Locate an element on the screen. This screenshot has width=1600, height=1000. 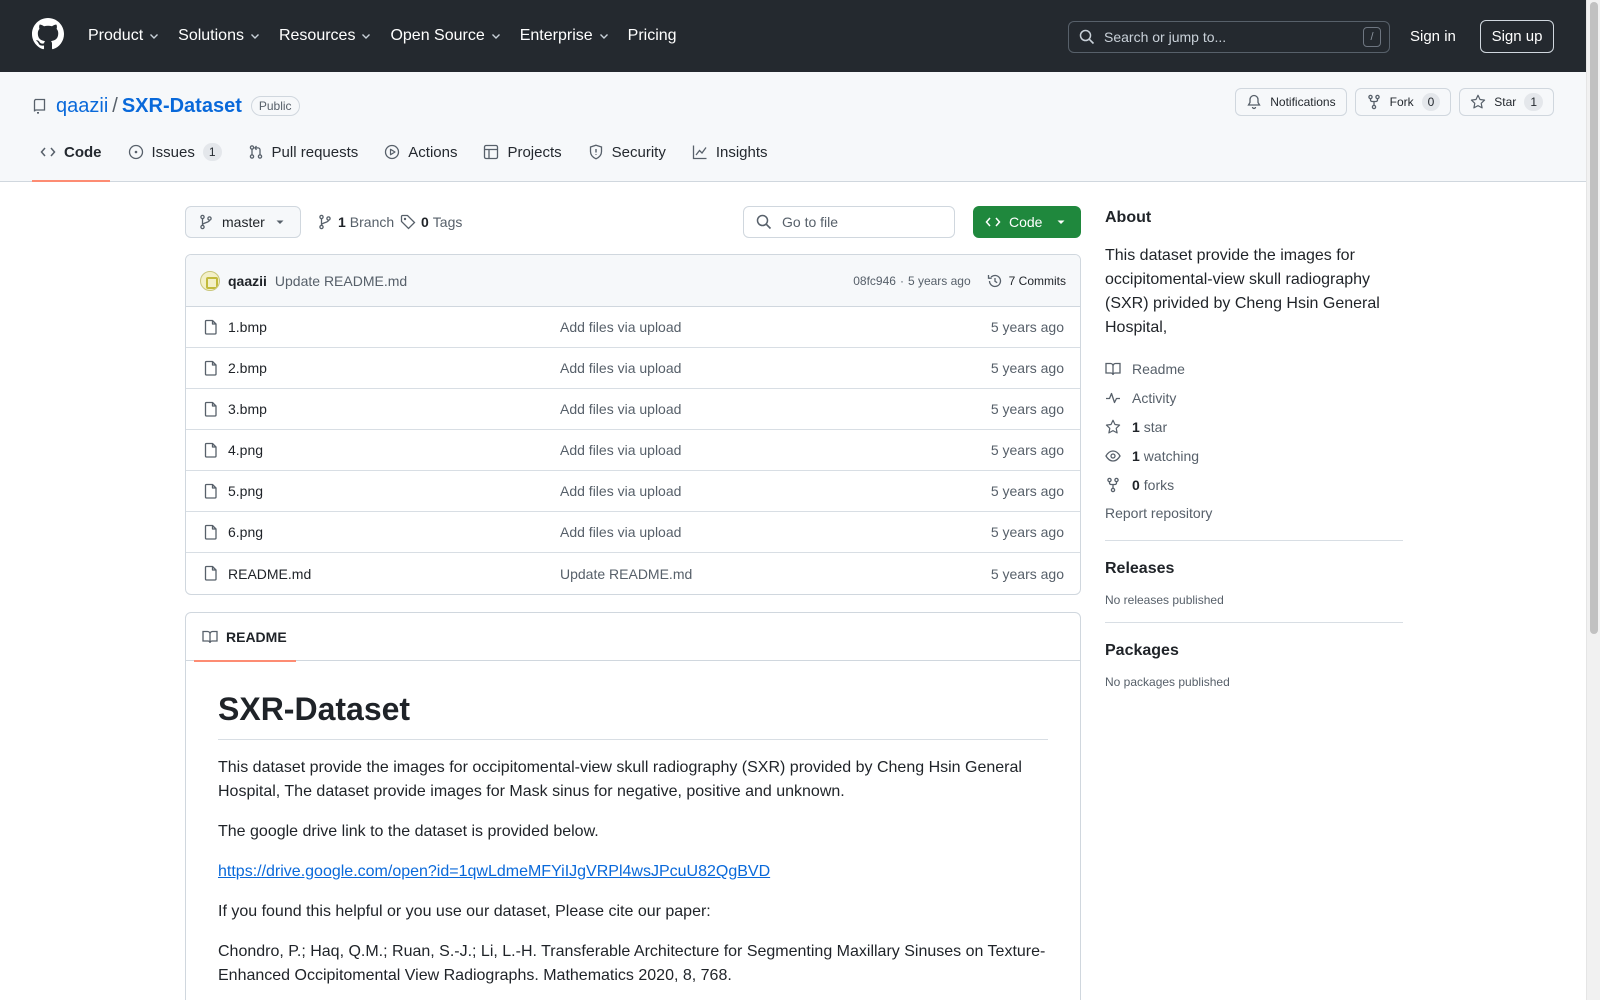
file-name-link: 1.bmp is located at coordinates (247, 327).